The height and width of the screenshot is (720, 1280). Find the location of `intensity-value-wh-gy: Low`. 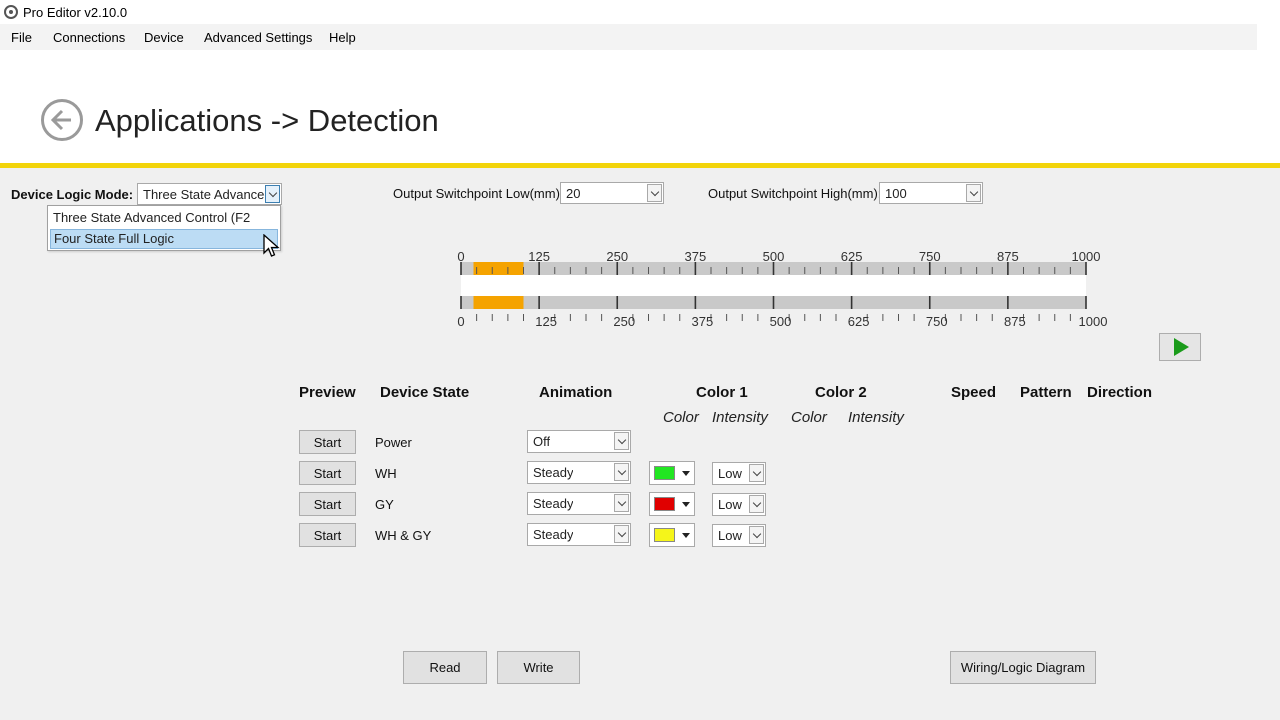

intensity-value-wh-gy: Low is located at coordinates (730, 535).